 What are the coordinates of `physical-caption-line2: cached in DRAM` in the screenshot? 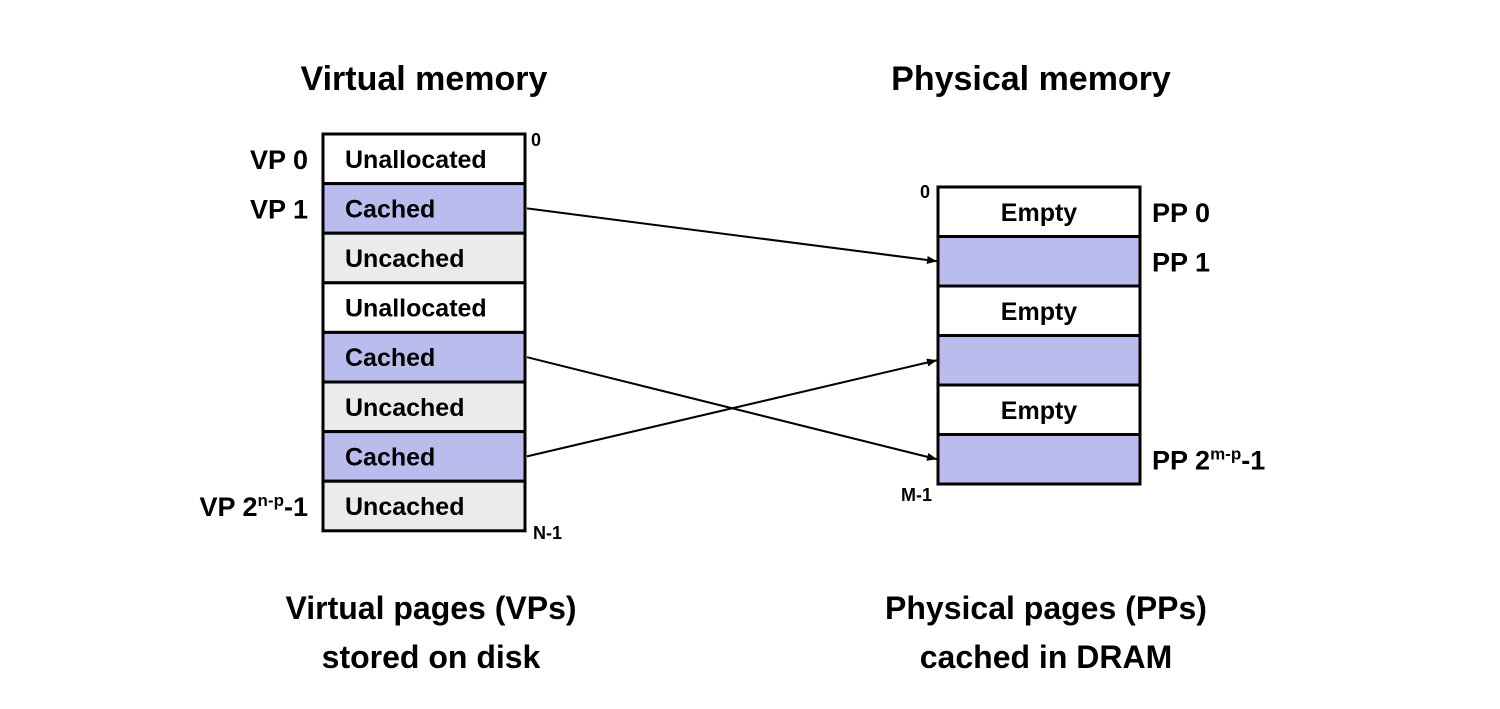 It's located at (1046, 657).